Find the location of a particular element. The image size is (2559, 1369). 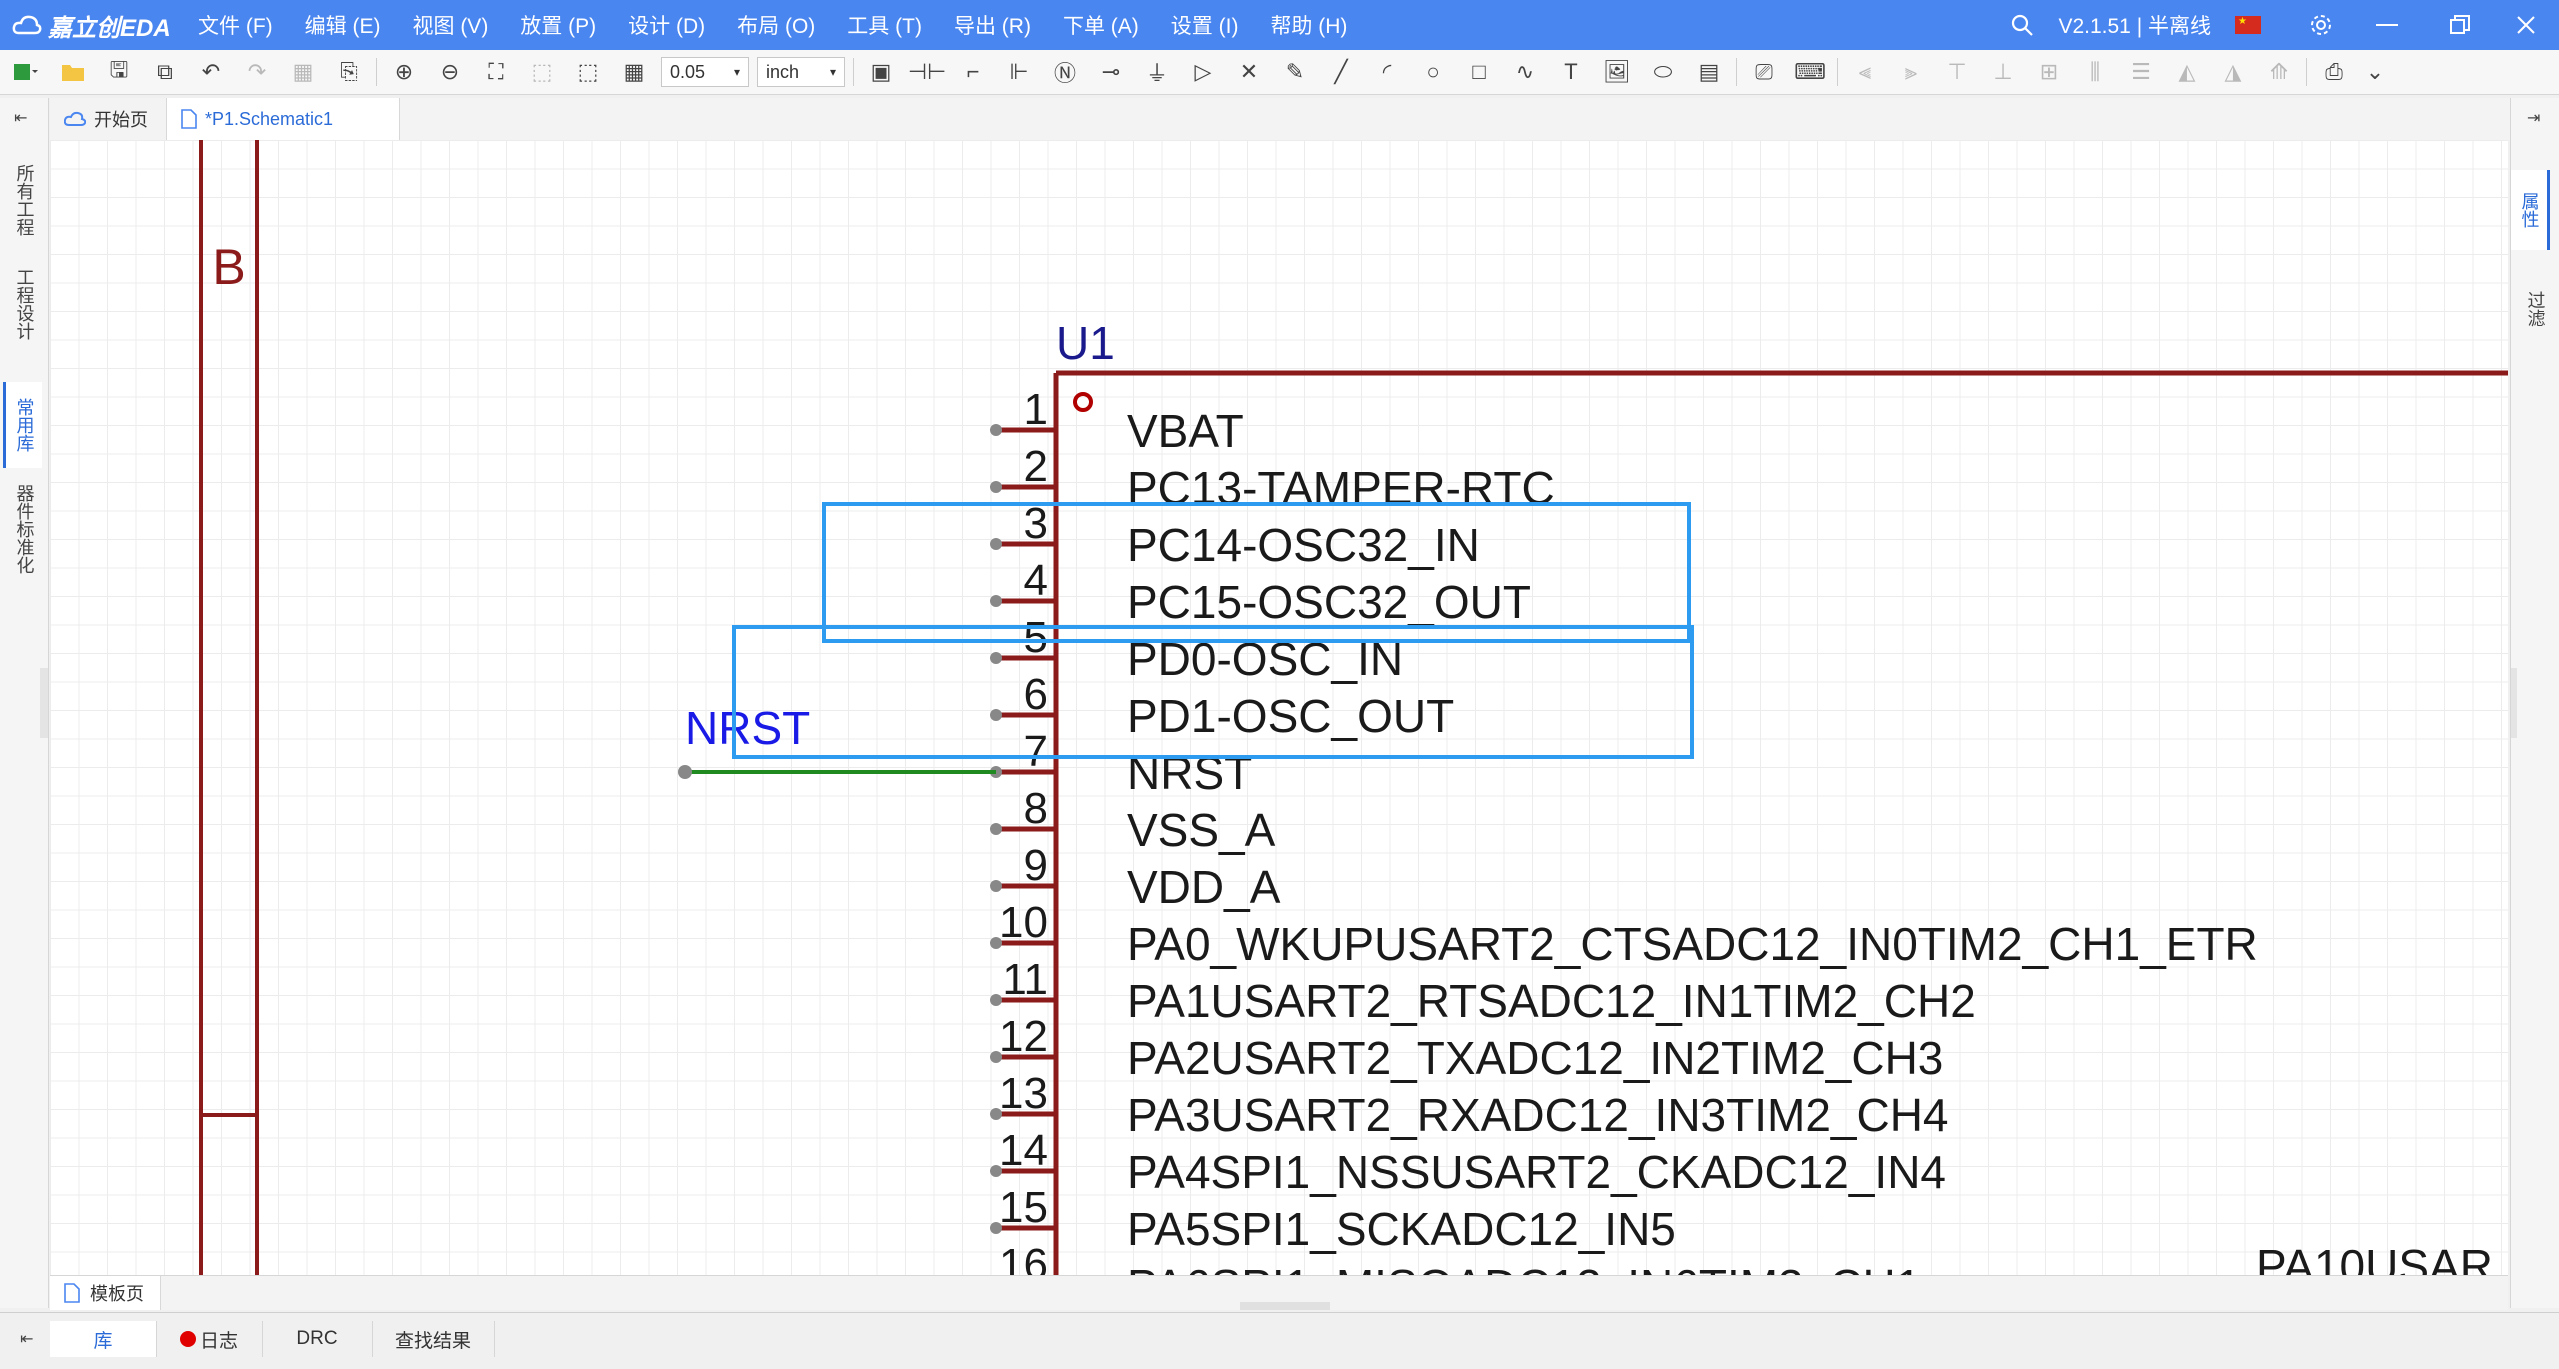

bottom-tab-drc: DRC is located at coordinates (317, 1339).